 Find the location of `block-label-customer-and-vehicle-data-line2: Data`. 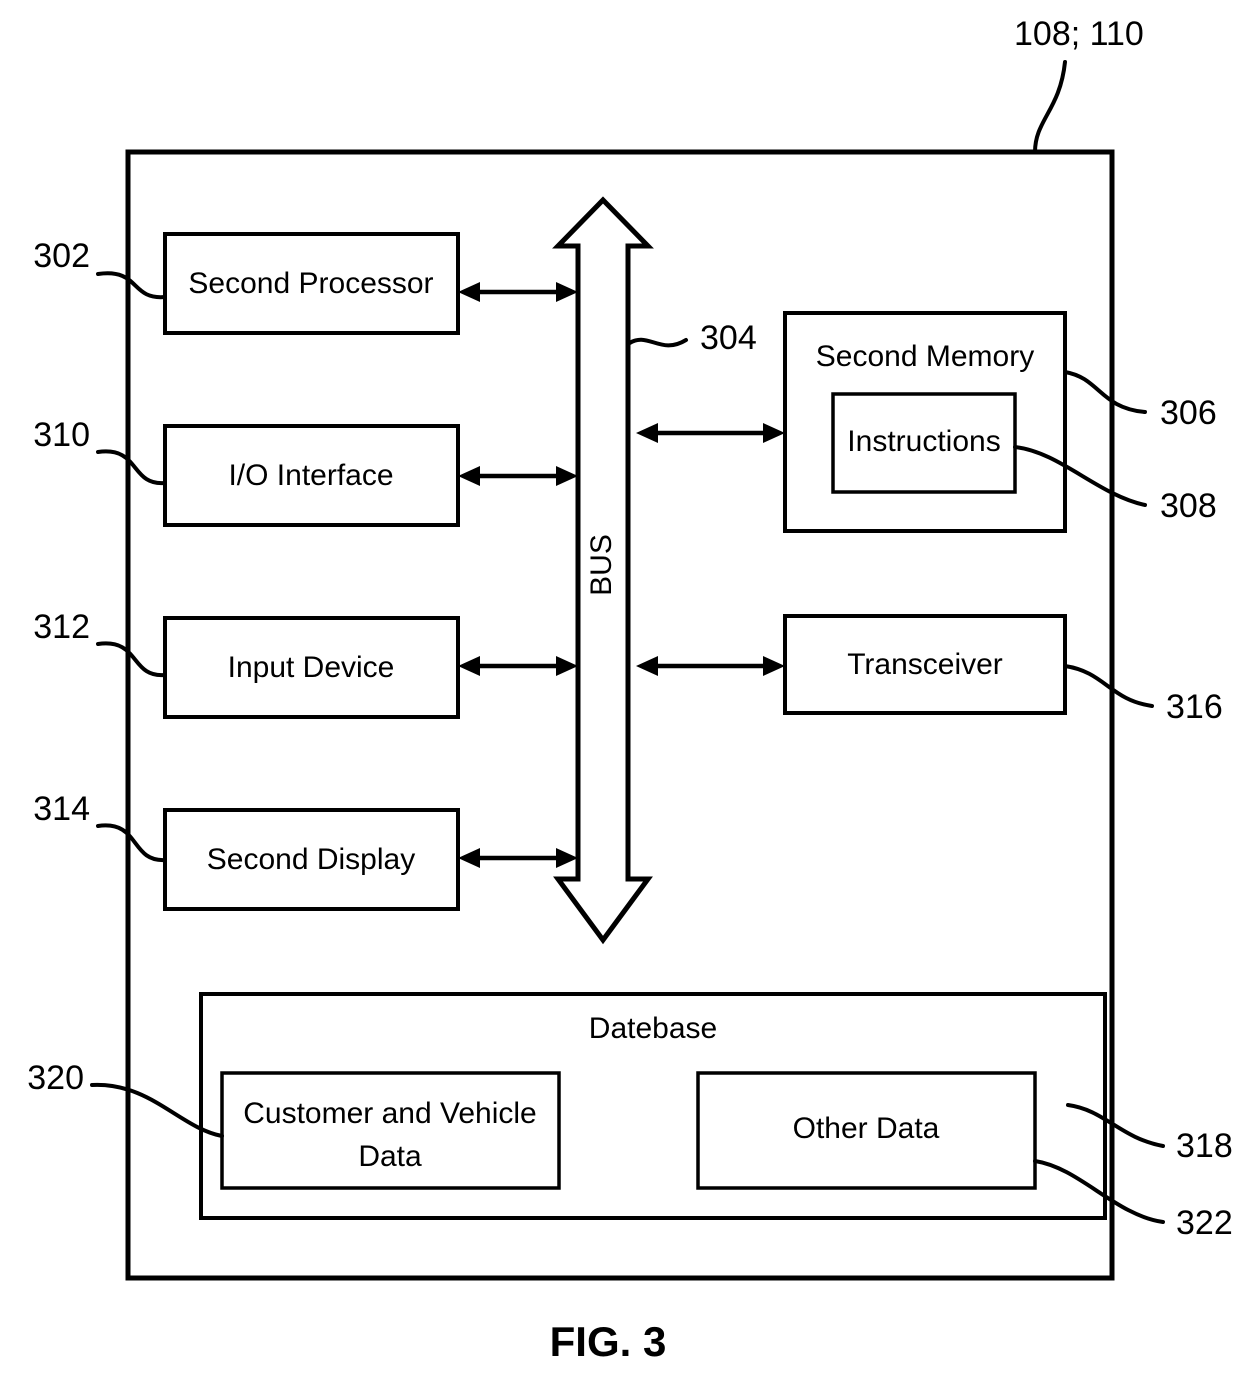

block-label-customer-and-vehicle-data-line2: Data is located at coordinates (390, 1156).